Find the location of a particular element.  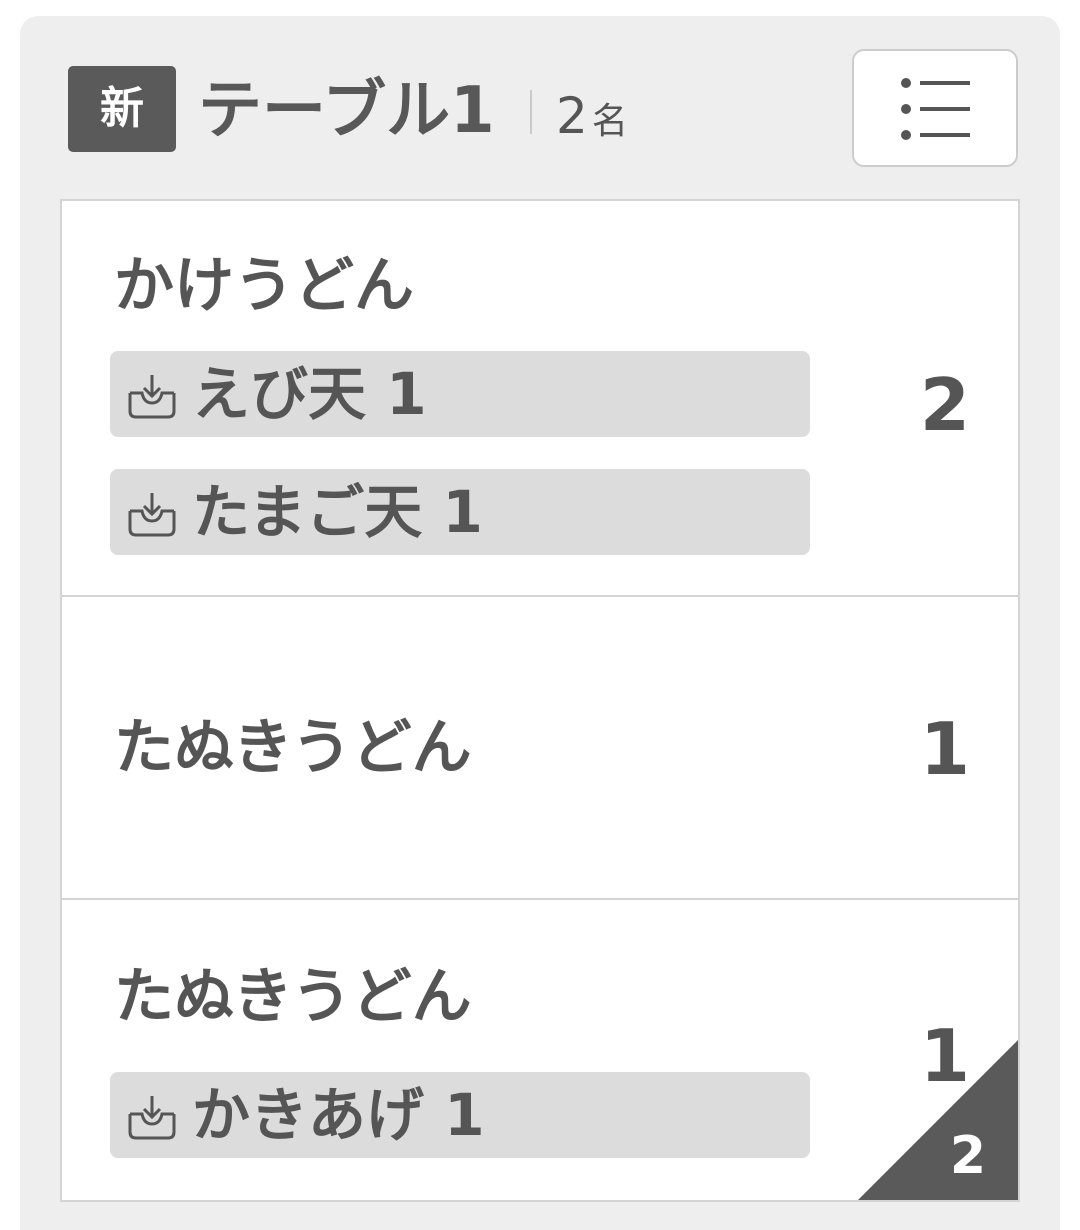

guest-count: 2名 is located at coordinates (592, 122).